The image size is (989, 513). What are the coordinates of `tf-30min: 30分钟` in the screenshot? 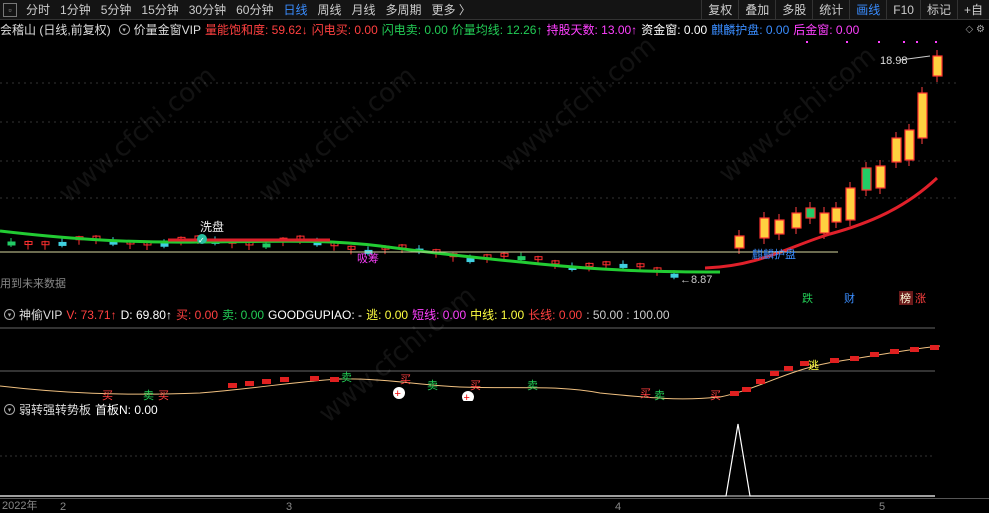 It's located at (207, 9).